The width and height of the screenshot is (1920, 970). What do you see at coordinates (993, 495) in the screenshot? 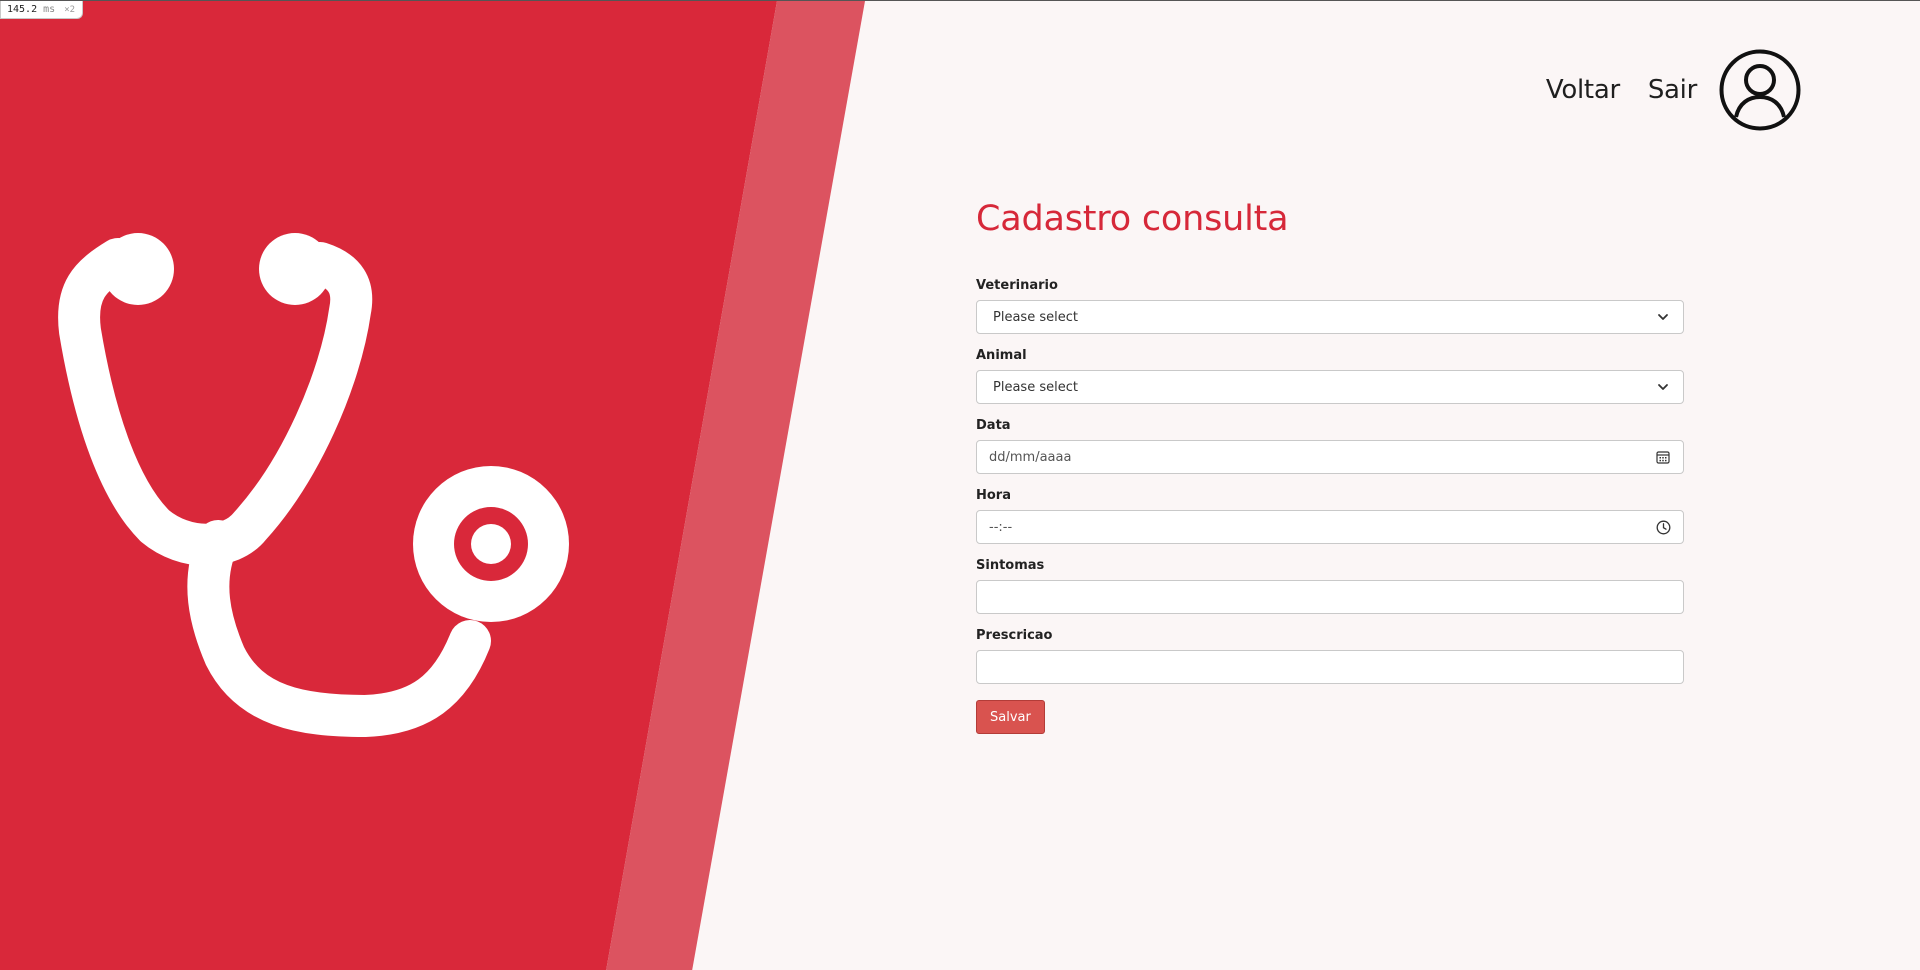
I see `time-label: Hora` at bounding box center [993, 495].